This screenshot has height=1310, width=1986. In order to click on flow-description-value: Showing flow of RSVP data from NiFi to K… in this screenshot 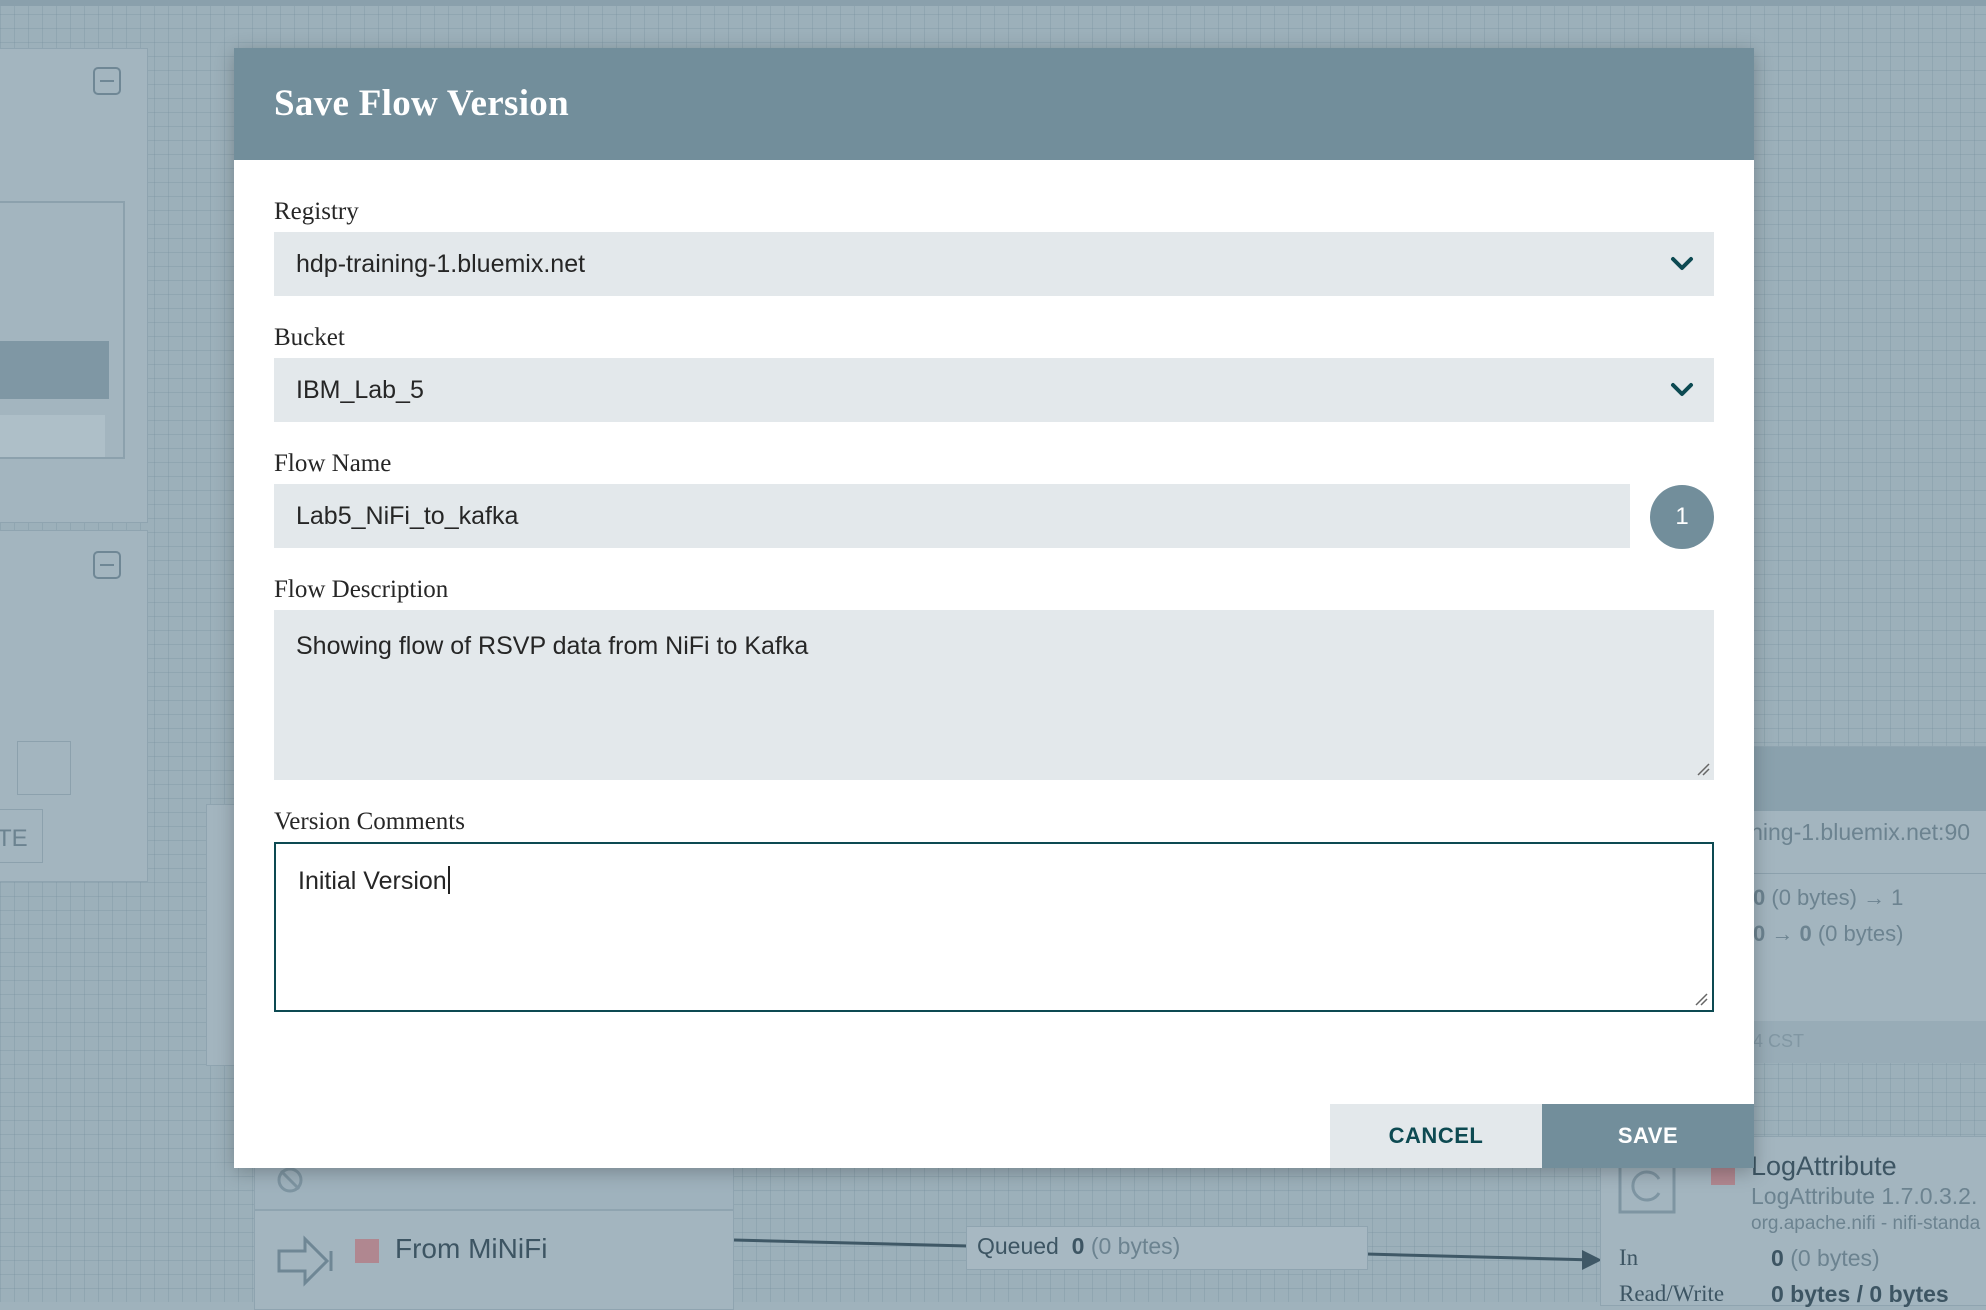, I will do `click(552, 646)`.